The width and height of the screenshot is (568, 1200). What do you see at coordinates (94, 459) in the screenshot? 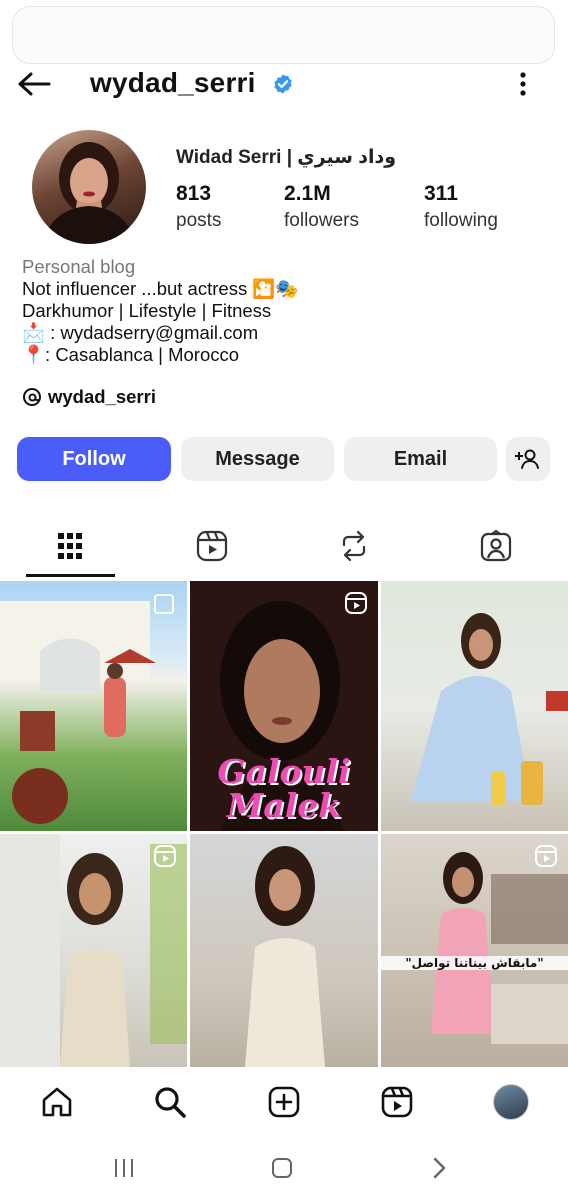
I see `follow-button: Follow` at bounding box center [94, 459].